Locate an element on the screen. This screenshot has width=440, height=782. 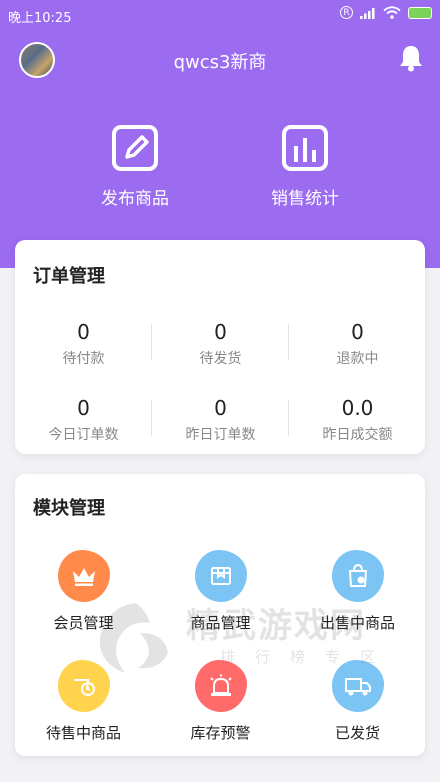
wifi-icon is located at coordinates (392, 12).